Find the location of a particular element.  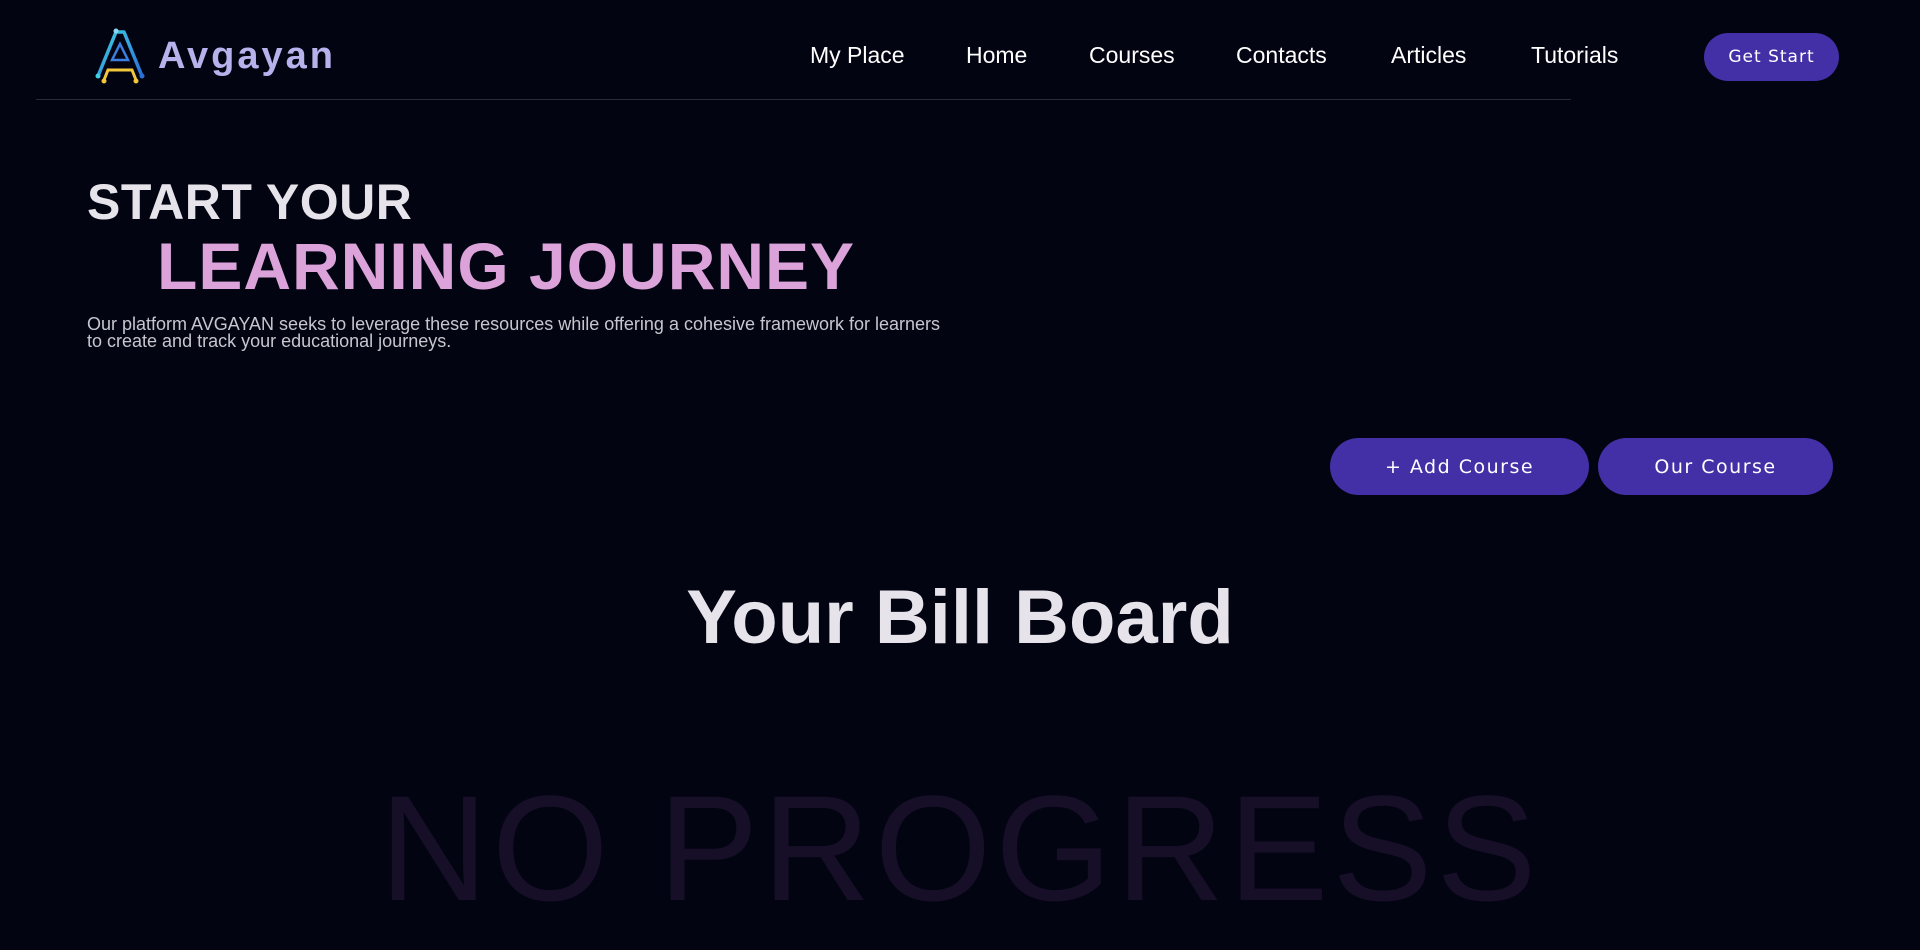

hero-heading-line1: START YOUR is located at coordinates (250, 202).